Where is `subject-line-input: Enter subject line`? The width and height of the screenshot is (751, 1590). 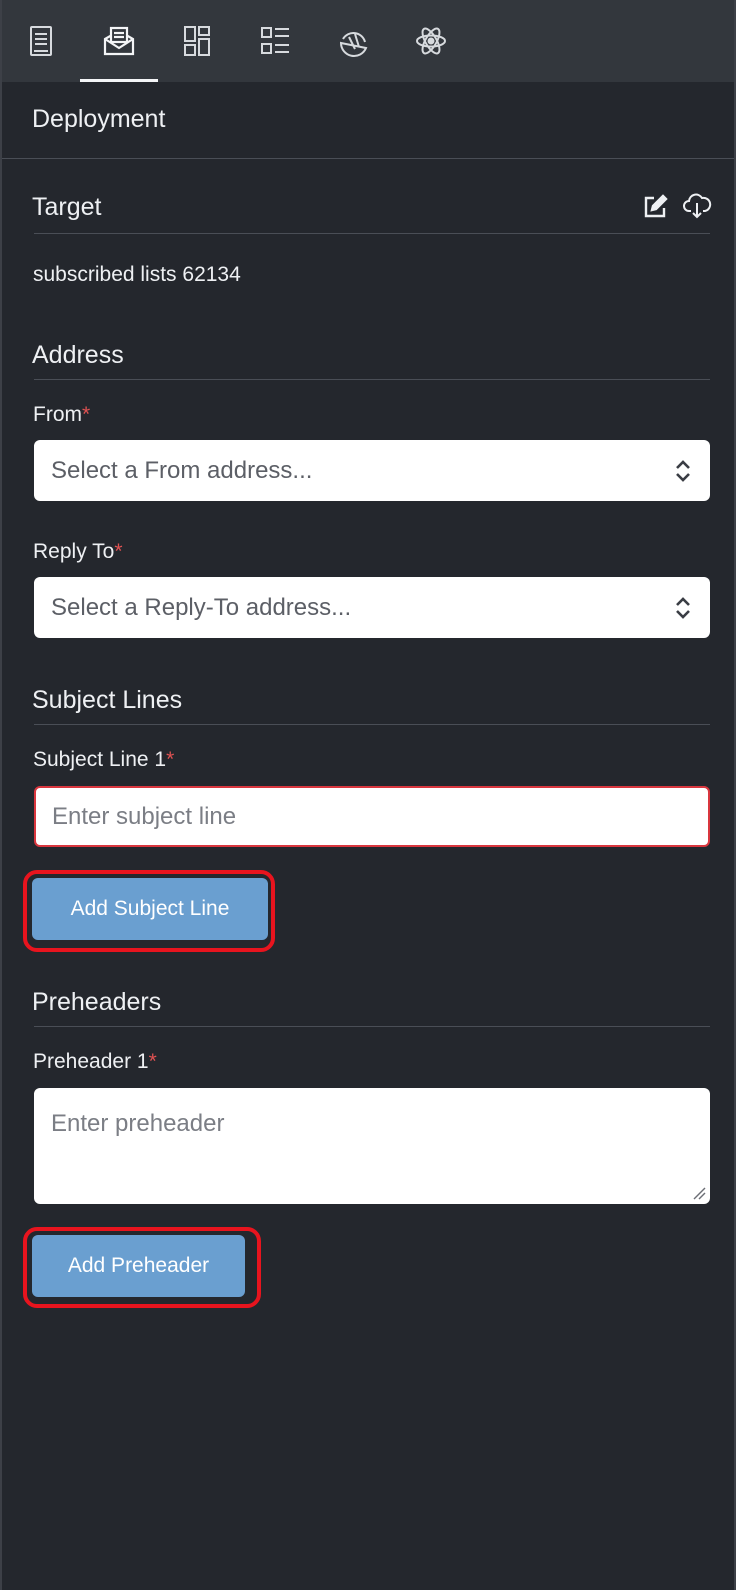 subject-line-input: Enter subject line is located at coordinates (372, 816).